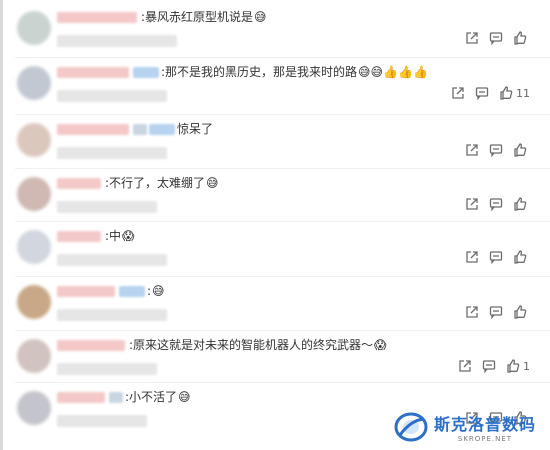 Image resolution: width=550 pixels, height=450 pixels. I want to click on comment-content: :原来这就是对未来的智能机器人的终究武器～ 😱, so click(222, 345).